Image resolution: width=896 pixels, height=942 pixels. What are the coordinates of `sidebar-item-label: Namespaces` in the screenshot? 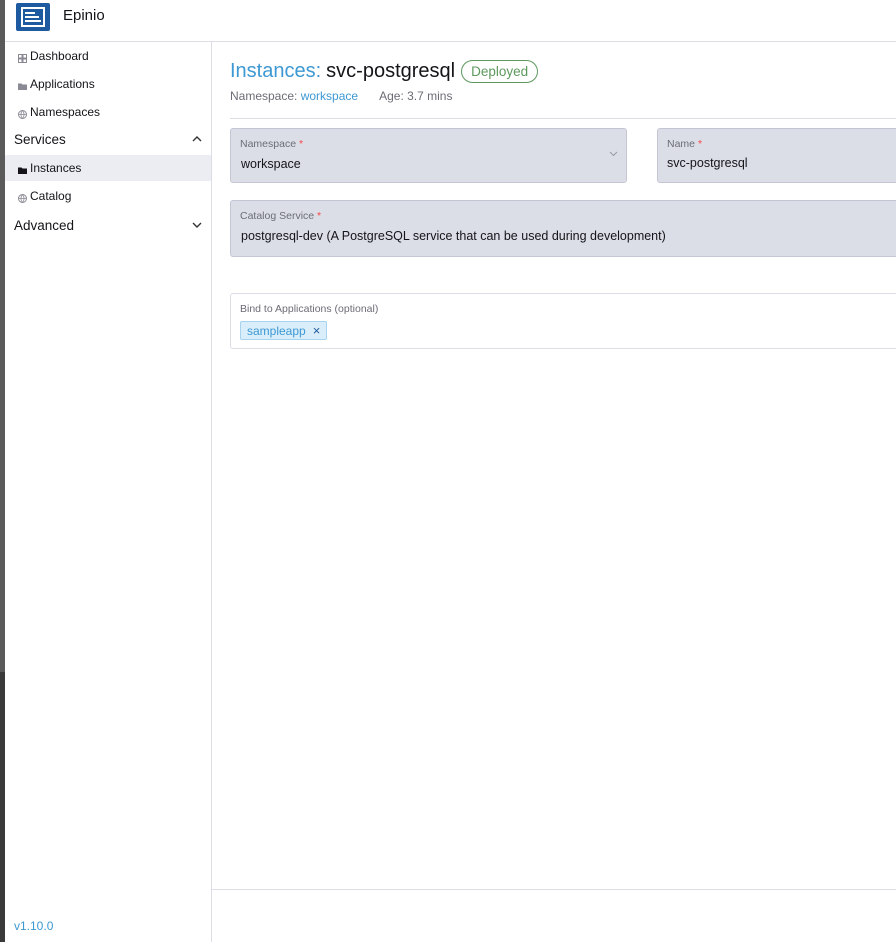 It's located at (65, 112).